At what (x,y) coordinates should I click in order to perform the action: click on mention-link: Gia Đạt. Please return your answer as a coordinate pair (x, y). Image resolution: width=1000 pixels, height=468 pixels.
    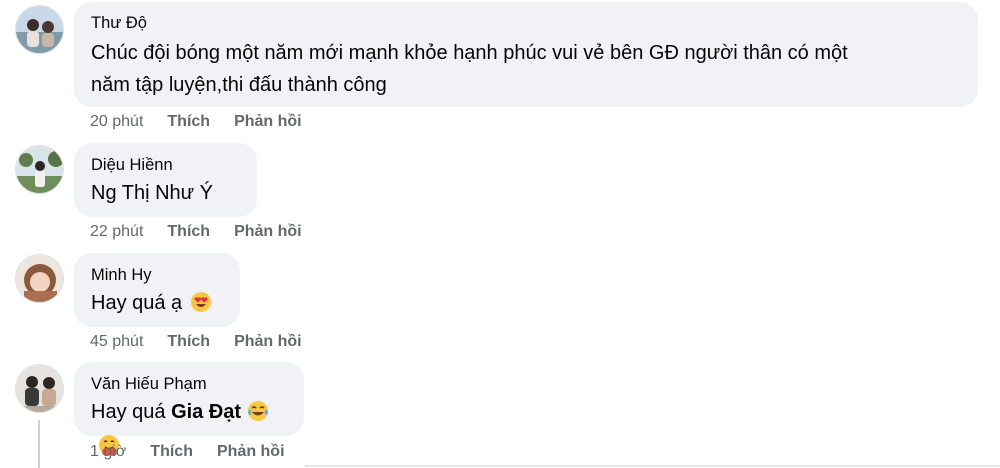
    Looking at the image, I should click on (206, 412).